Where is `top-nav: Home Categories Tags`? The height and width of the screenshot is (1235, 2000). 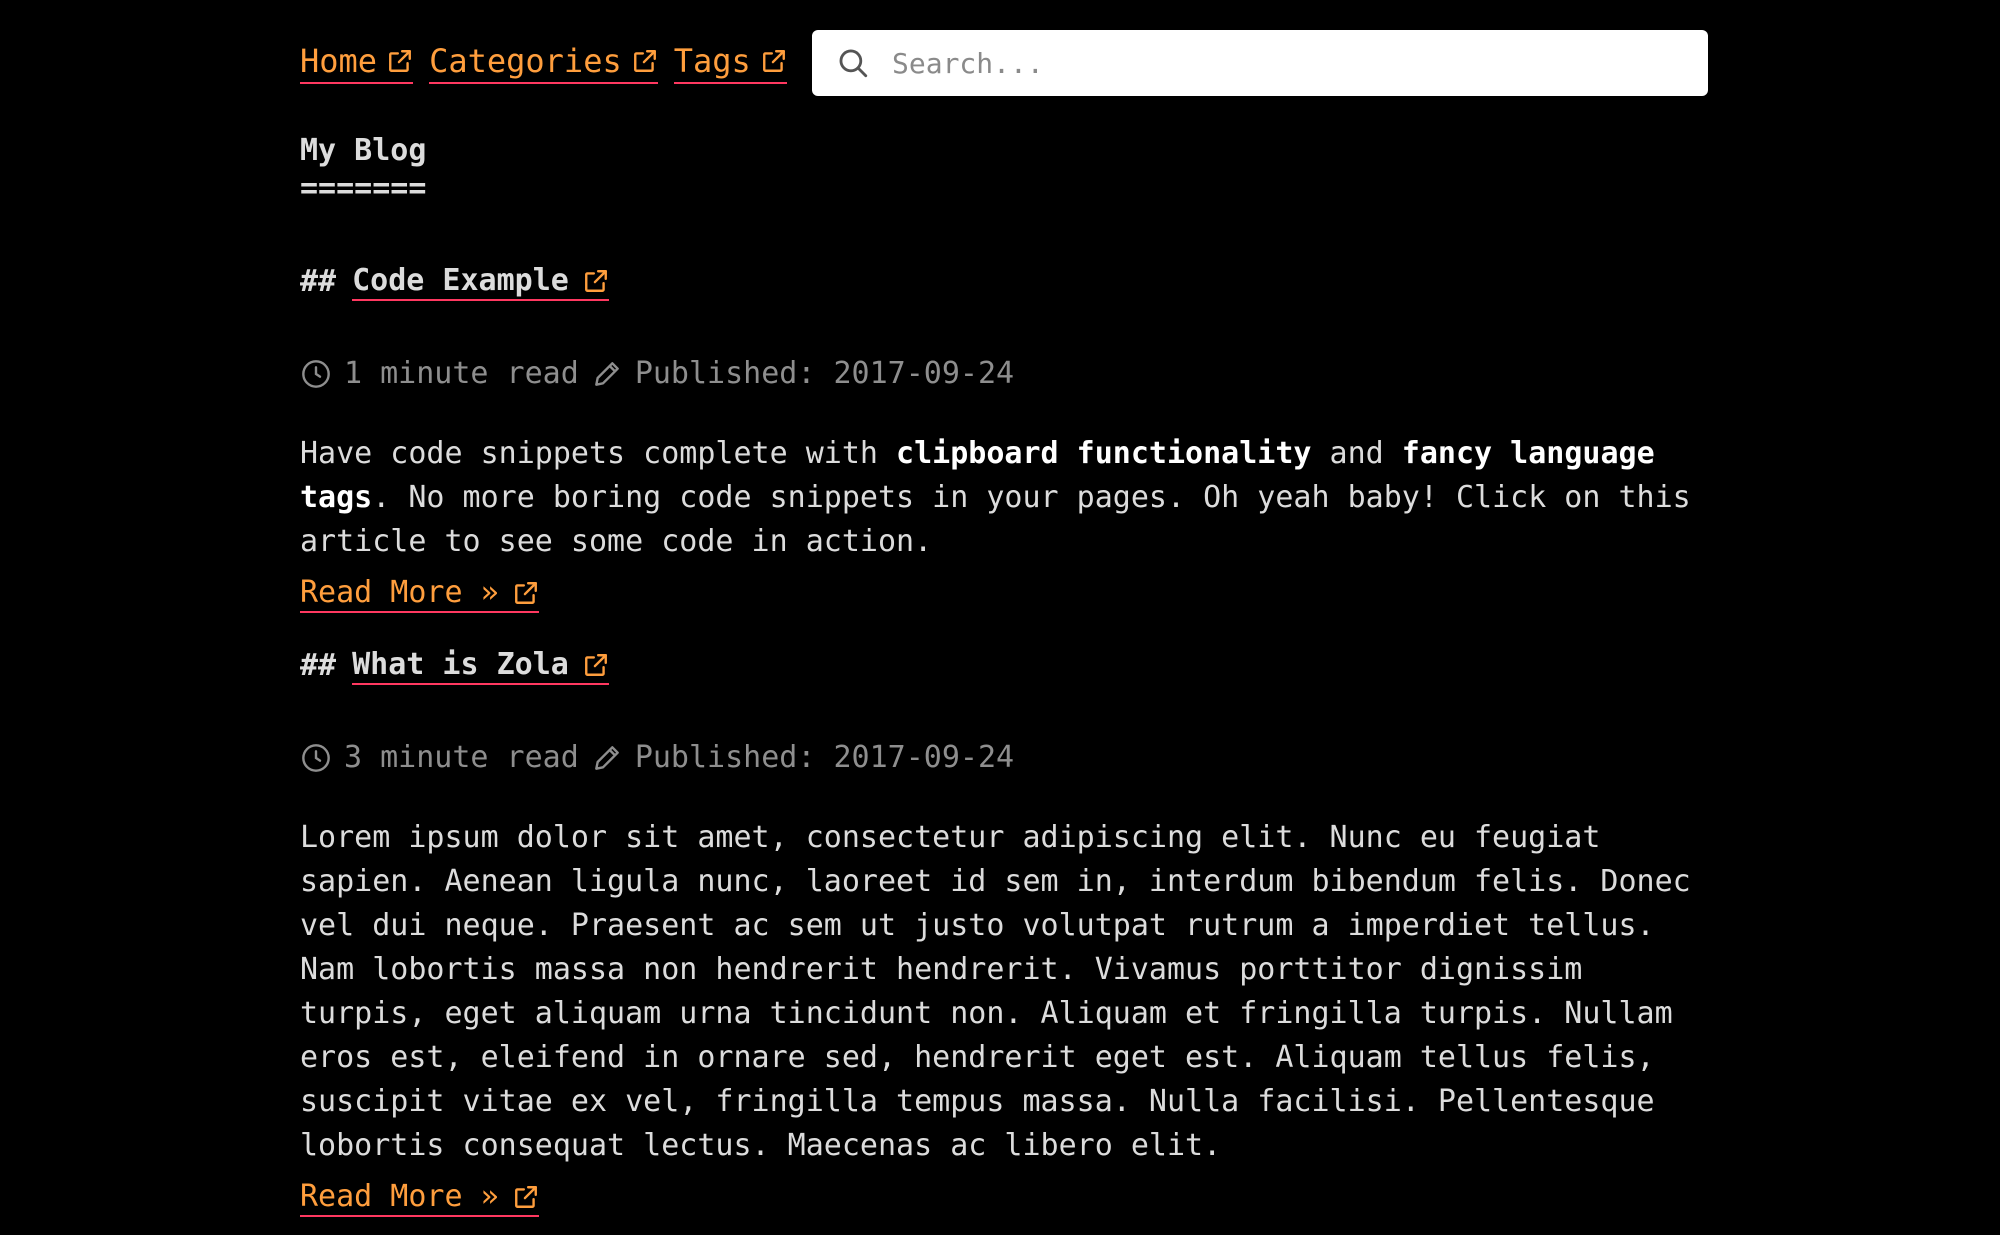 top-nav: Home Categories Tags is located at coordinates (543, 63).